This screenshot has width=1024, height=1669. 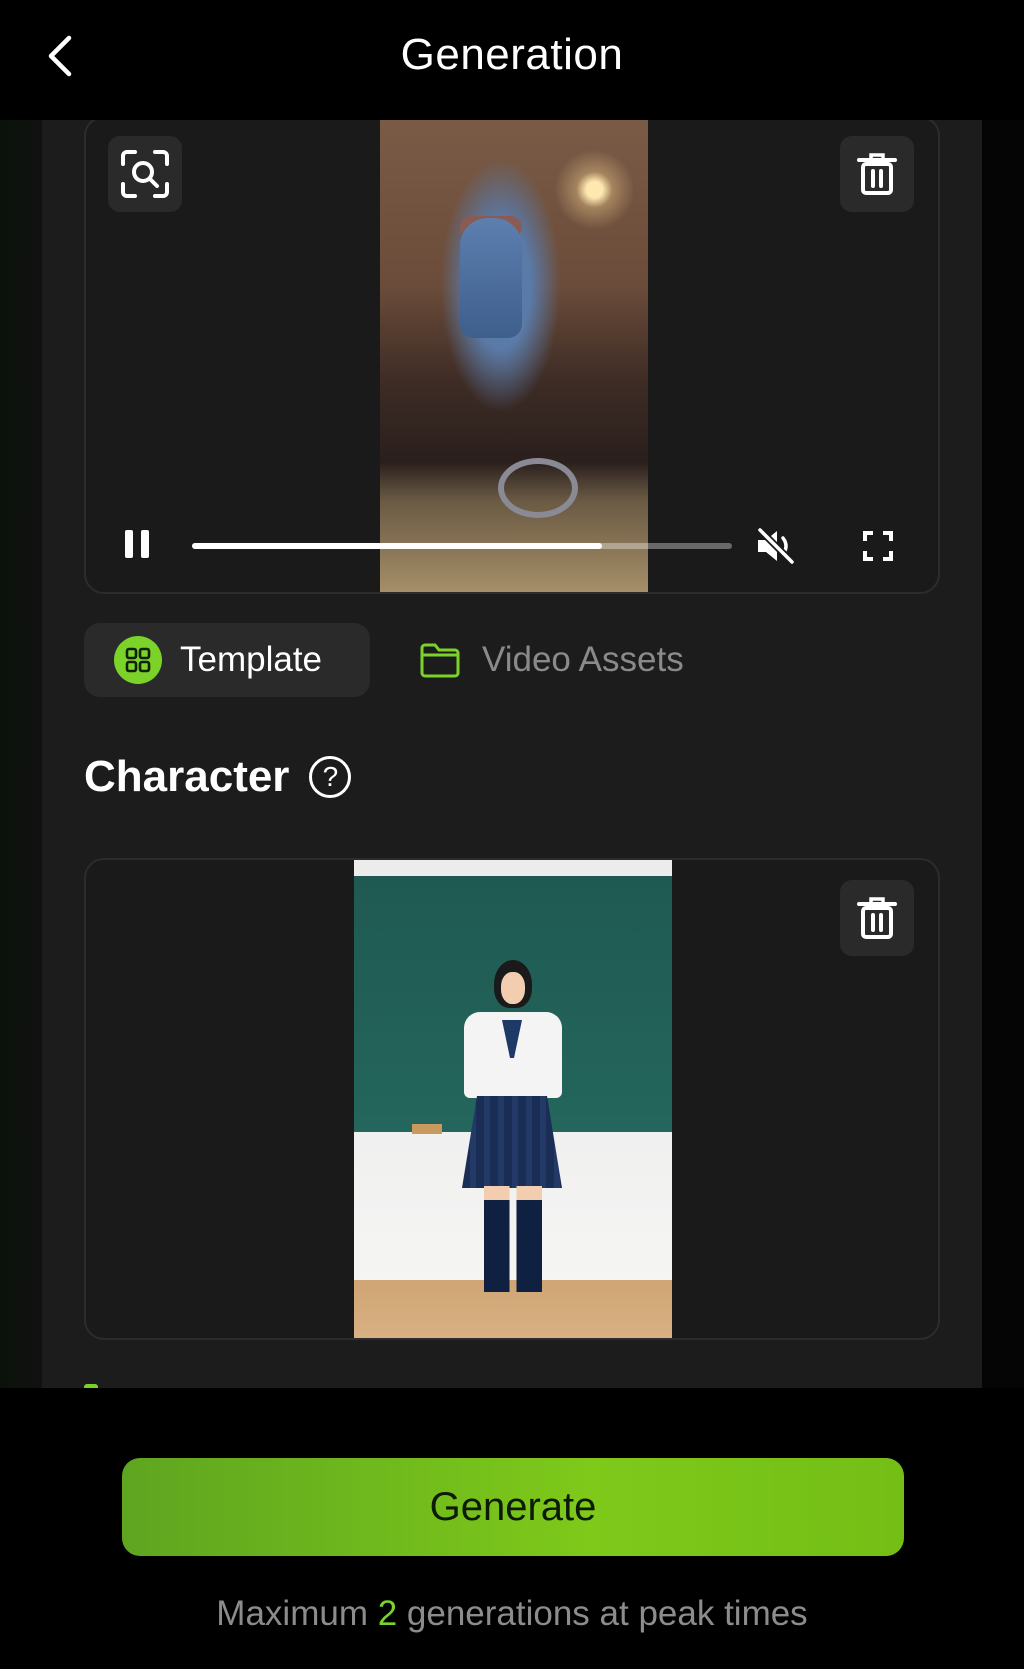 I want to click on volume-mute-icon, so click(x=776, y=546).